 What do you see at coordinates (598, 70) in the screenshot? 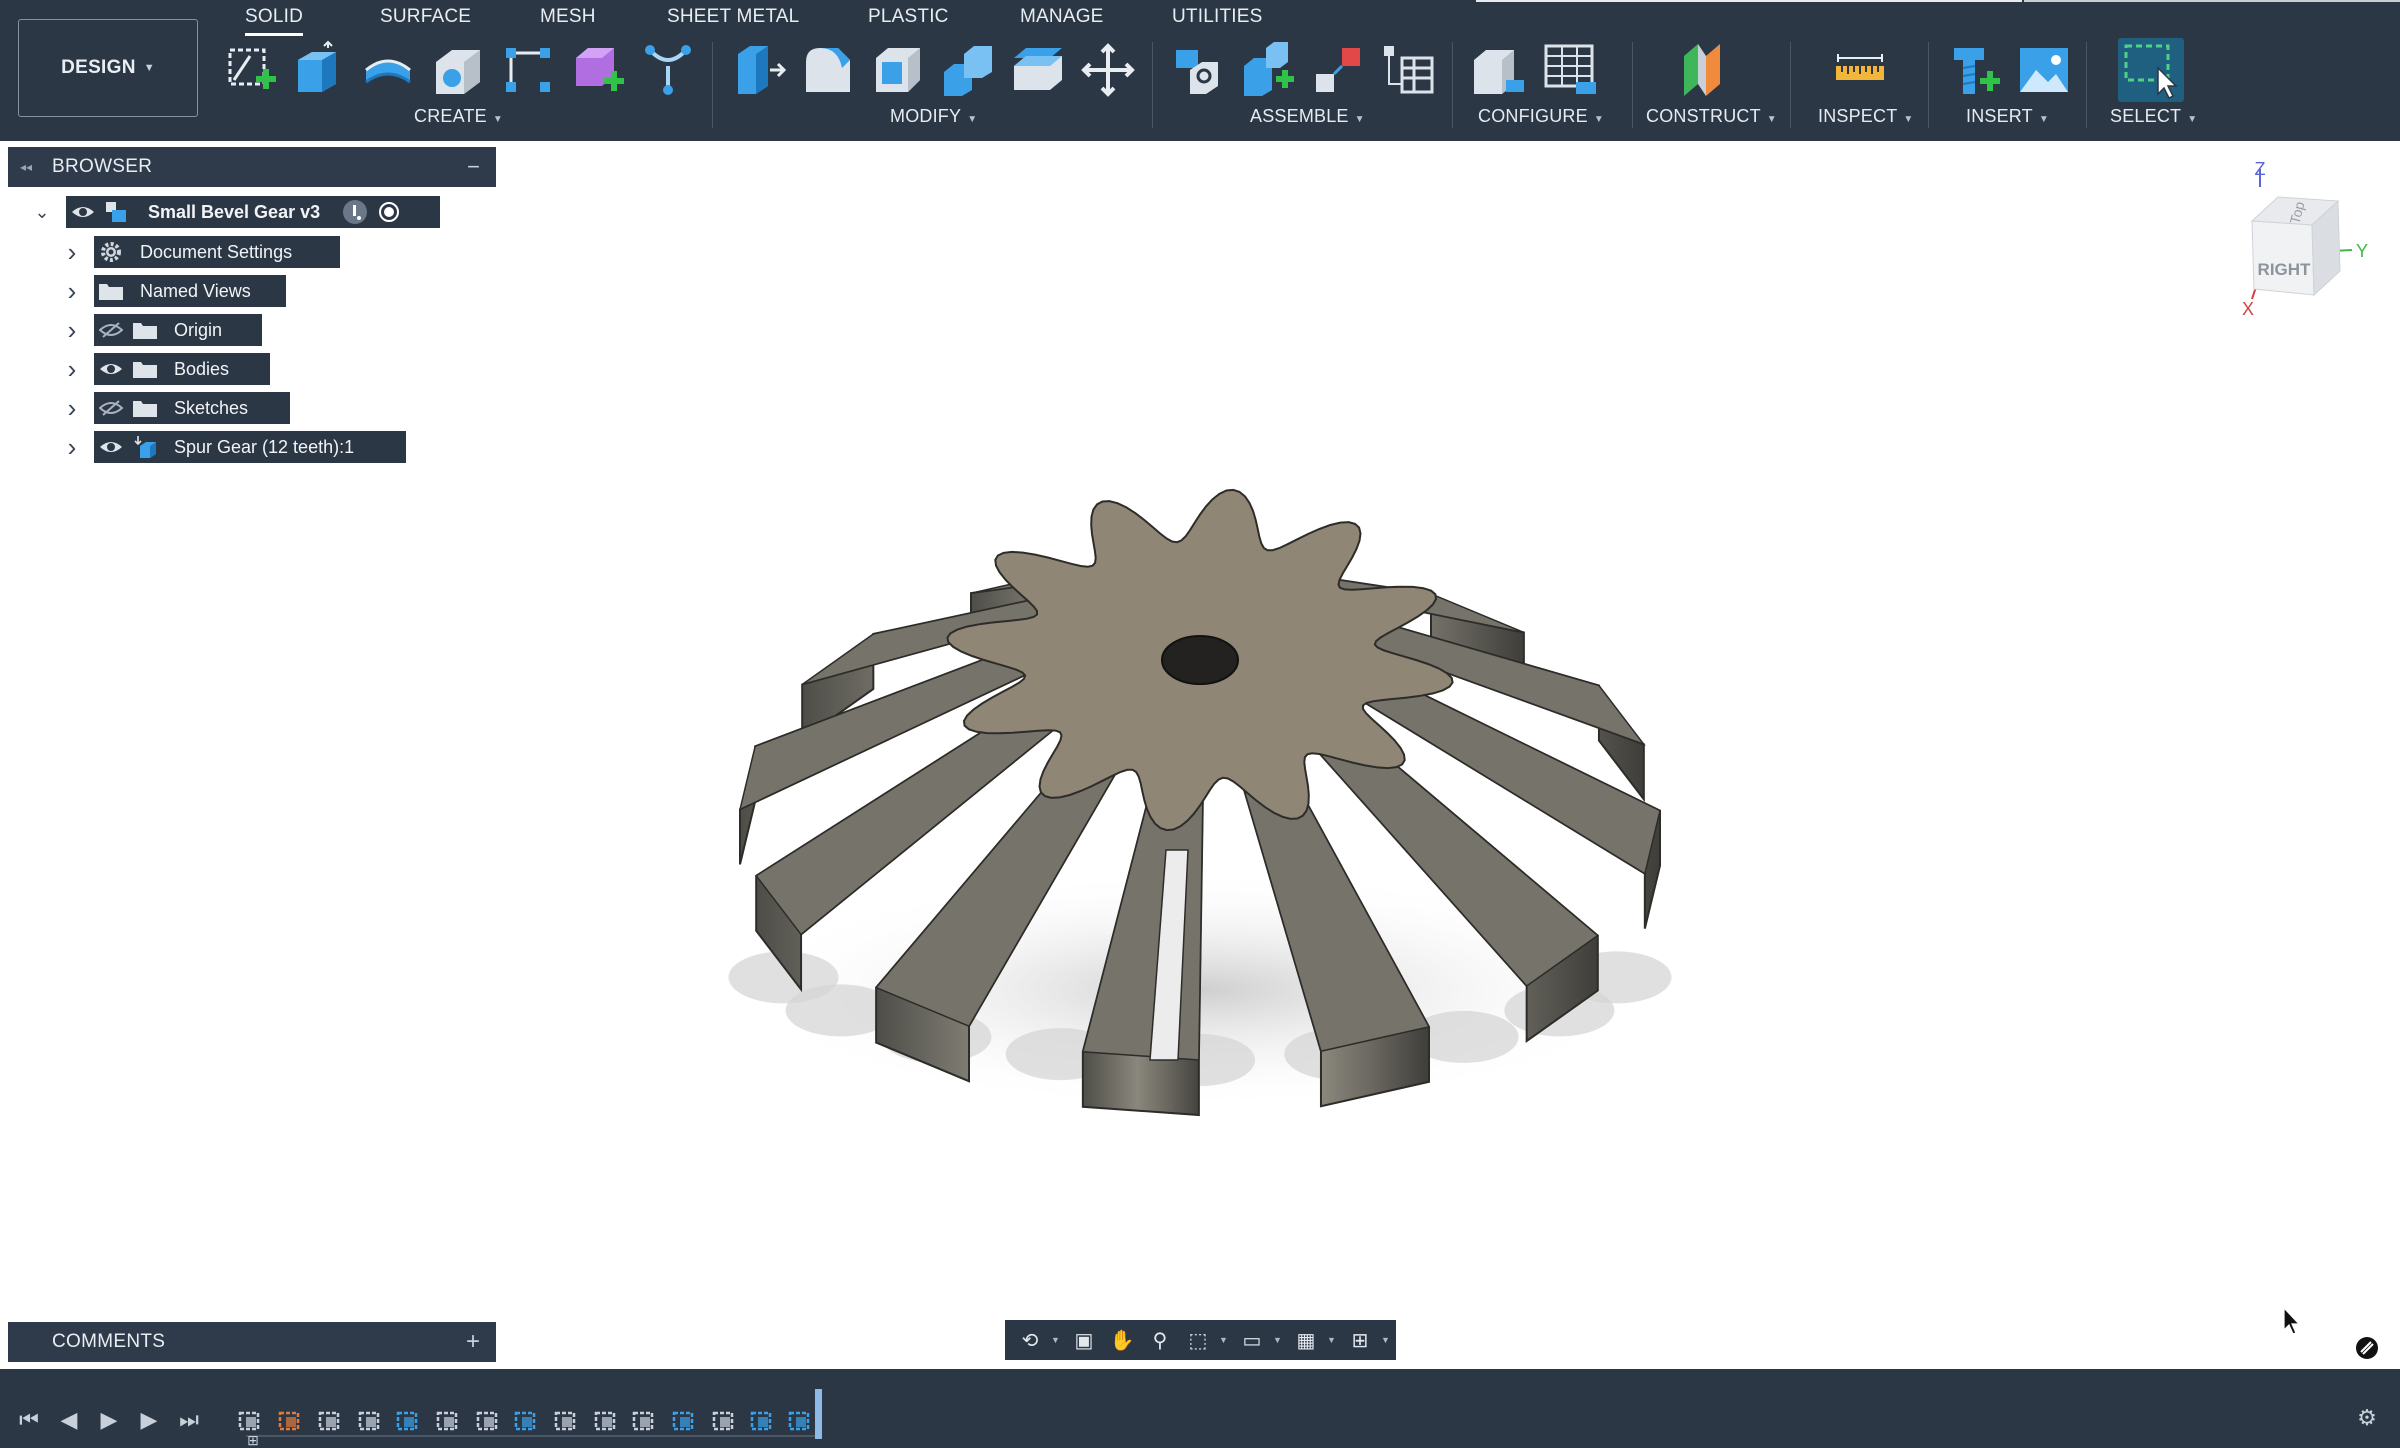
I see `new-component-icon` at bounding box center [598, 70].